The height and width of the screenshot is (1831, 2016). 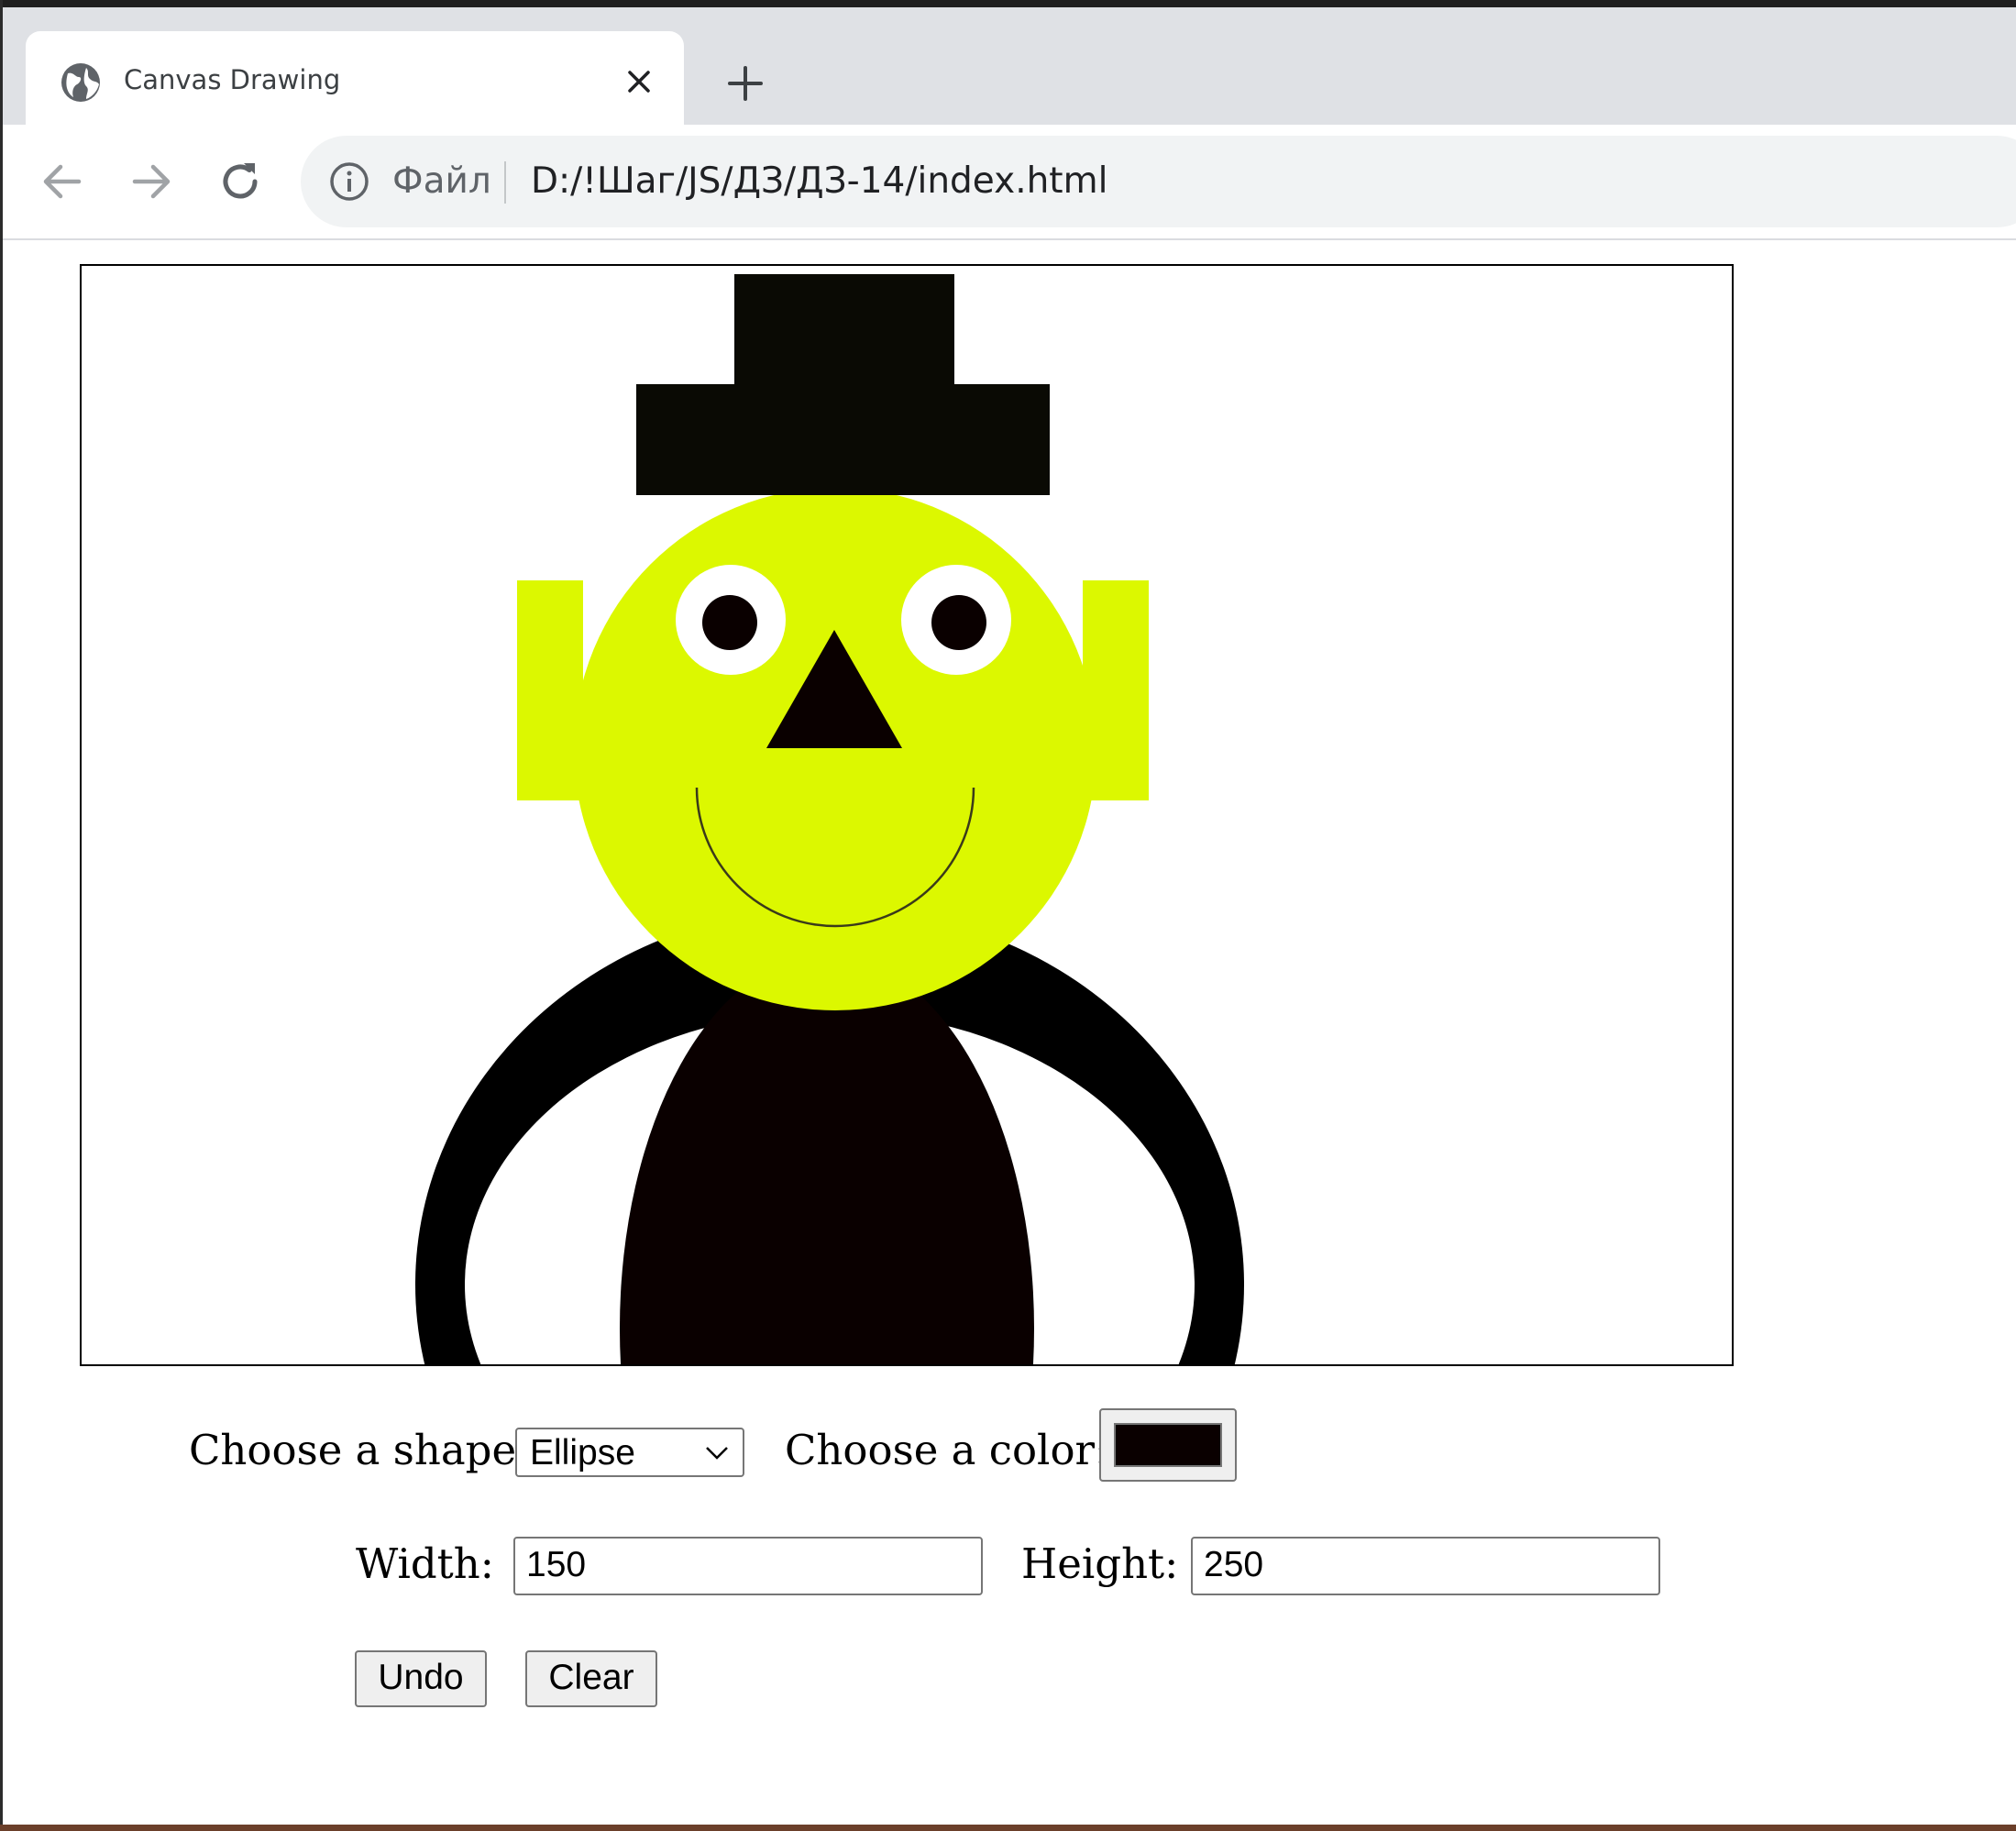 What do you see at coordinates (425, 1563) in the screenshot?
I see `width-label: Width:` at bounding box center [425, 1563].